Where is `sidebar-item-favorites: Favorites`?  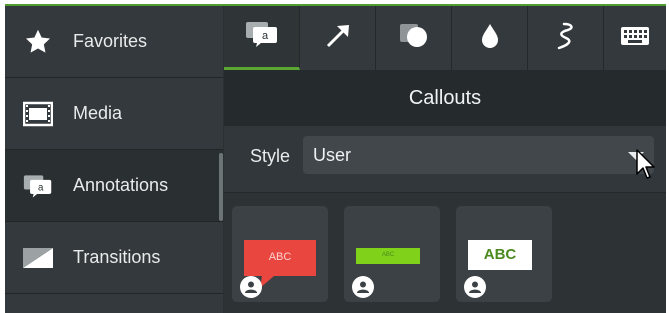 sidebar-item-favorites: Favorites is located at coordinates (114, 42).